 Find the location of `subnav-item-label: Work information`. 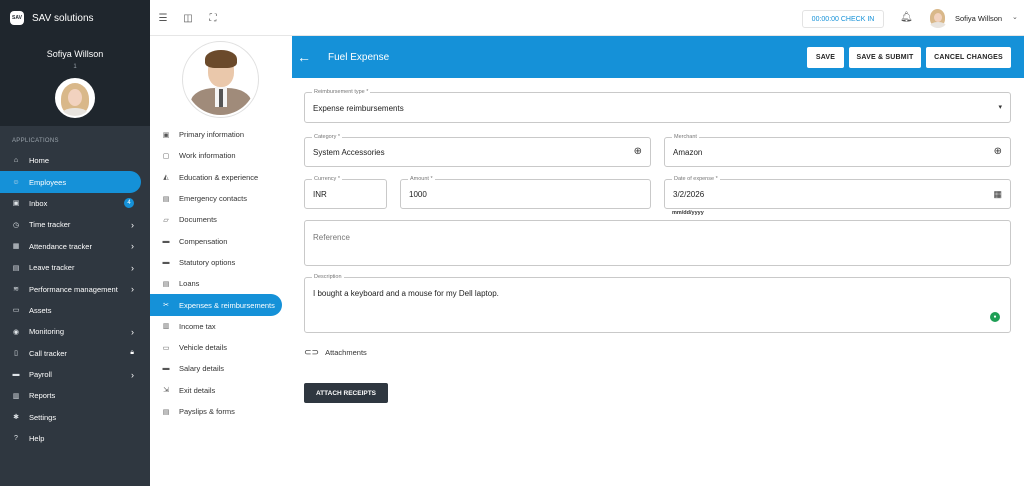

subnav-item-label: Work information is located at coordinates (207, 156).